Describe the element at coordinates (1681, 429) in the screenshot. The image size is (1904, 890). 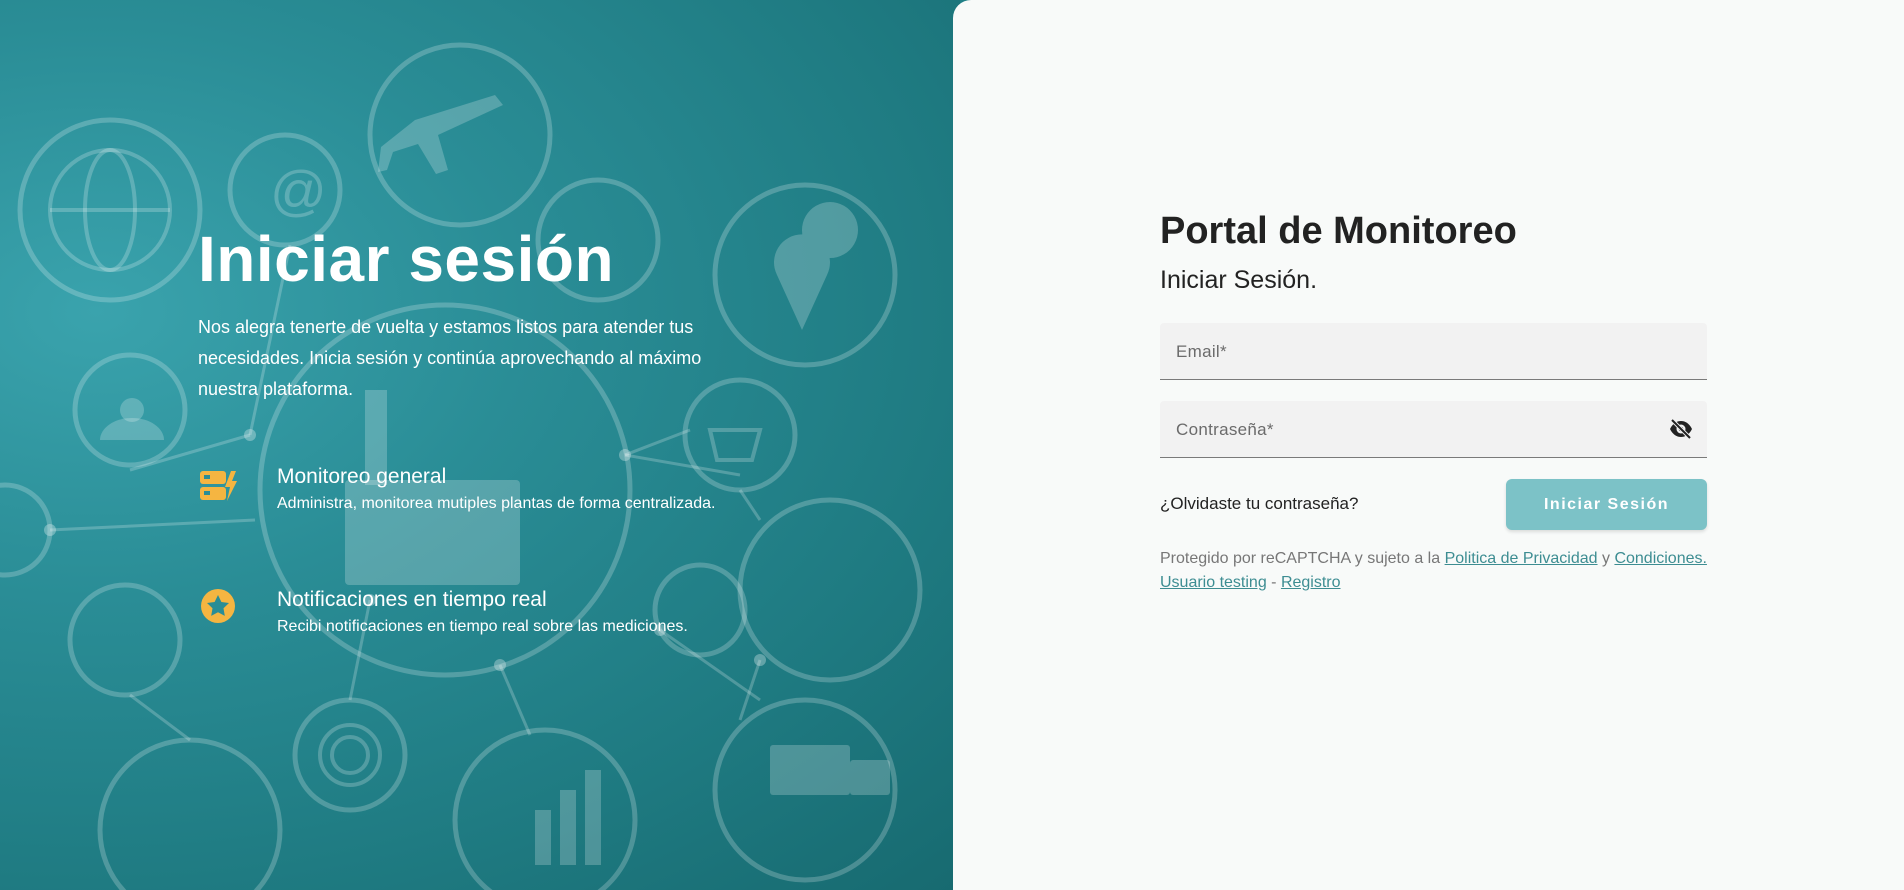
I see `eye-off-icon` at that location.